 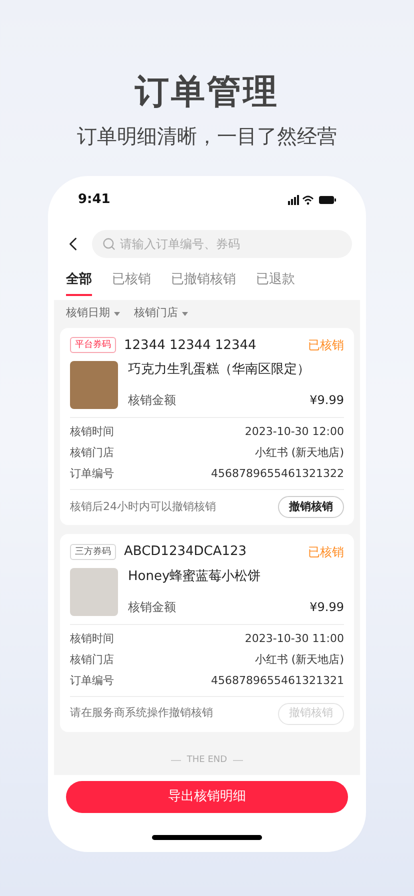 What do you see at coordinates (93, 345) in the screenshot?
I see `coupon-tag: 平台券码` at bounding box center [93, 345].